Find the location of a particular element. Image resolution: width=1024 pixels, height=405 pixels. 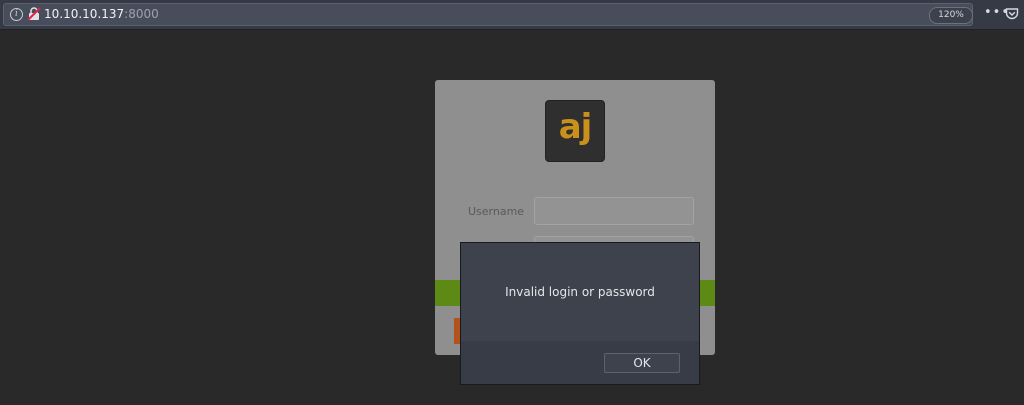

zoom-indicator: 120% is located at coordinates (951, 15).